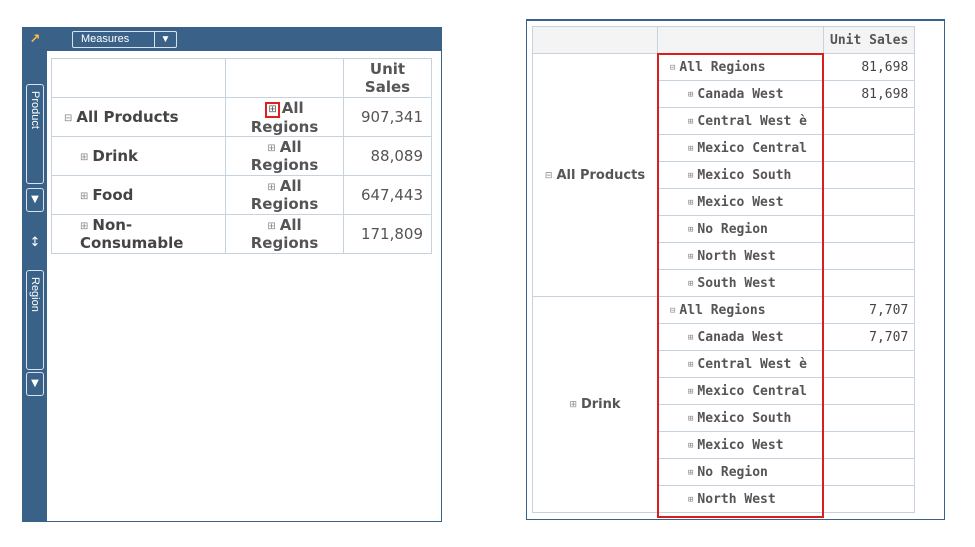 This screenshot has width=975, height=547. What do you see at coordinates (387, 195) in the screenshot?
I see `value-cell: 647,443` at bounding box center [387, 195].